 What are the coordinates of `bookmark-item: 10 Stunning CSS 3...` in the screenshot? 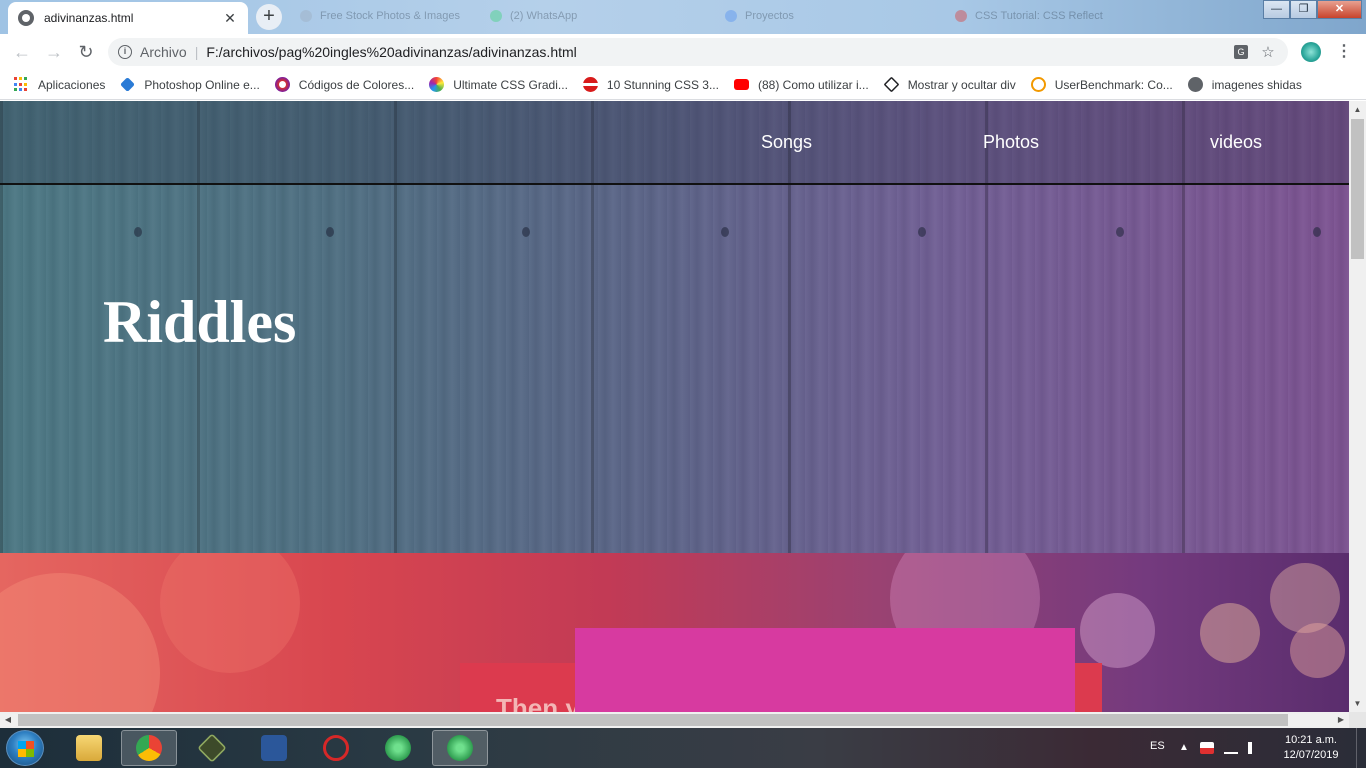 It's located at (650, 84).